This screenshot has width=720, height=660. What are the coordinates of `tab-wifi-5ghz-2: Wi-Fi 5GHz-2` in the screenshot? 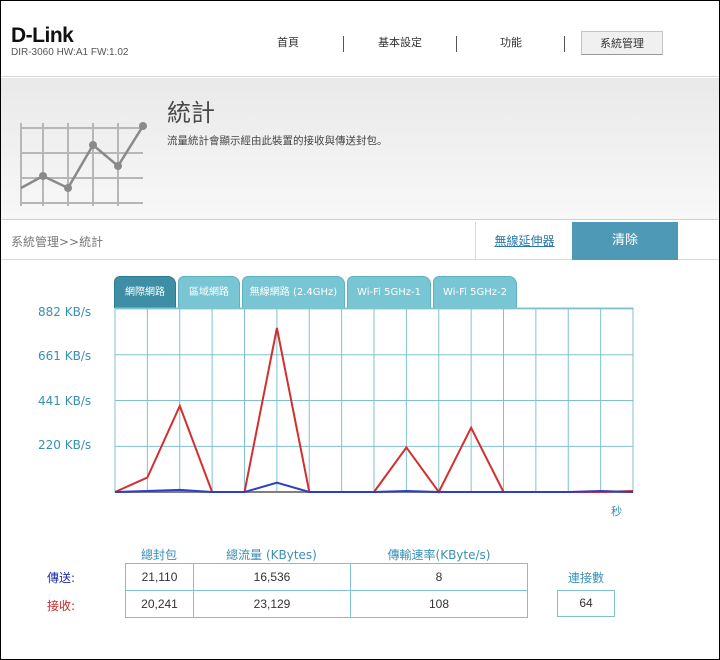 It's located at (475, 292).